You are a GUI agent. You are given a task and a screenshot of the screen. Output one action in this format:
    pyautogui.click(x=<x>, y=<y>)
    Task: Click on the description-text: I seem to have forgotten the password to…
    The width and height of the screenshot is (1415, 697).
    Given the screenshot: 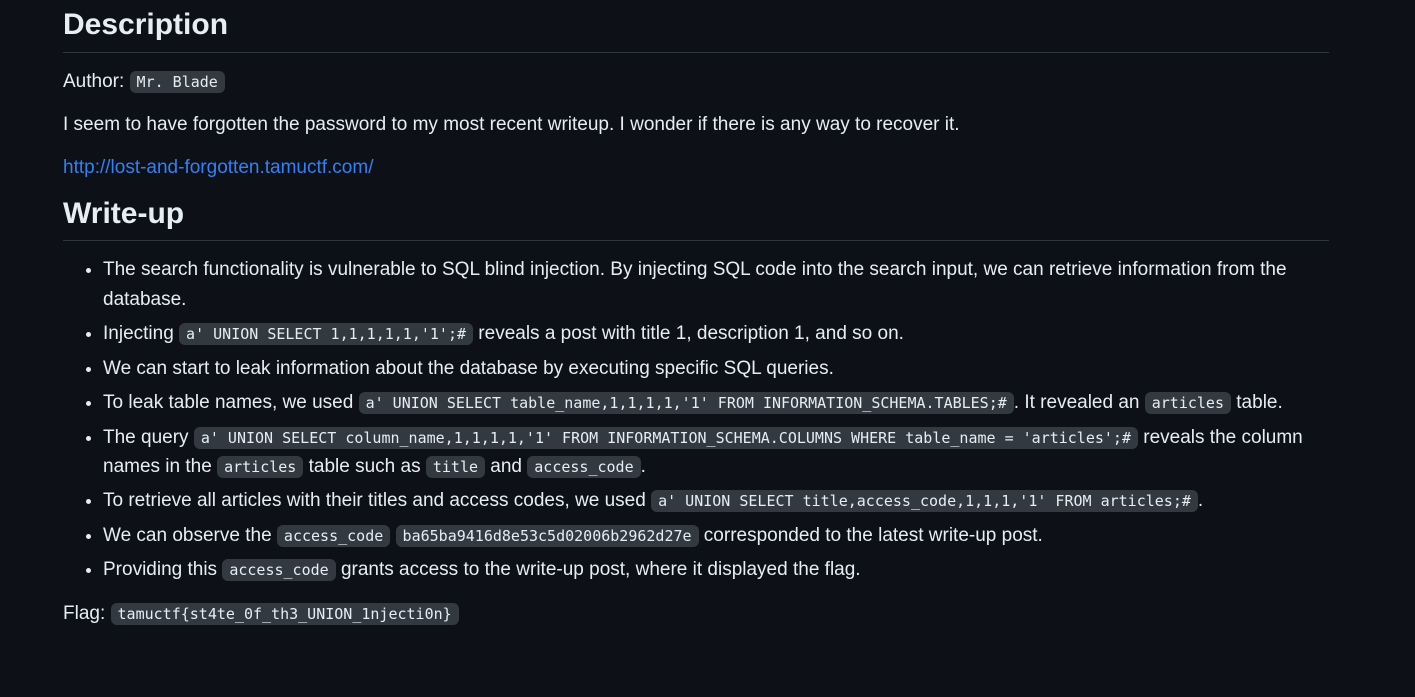 What is the action you would take?
    pyautogui.click(x=511, y=124)
    